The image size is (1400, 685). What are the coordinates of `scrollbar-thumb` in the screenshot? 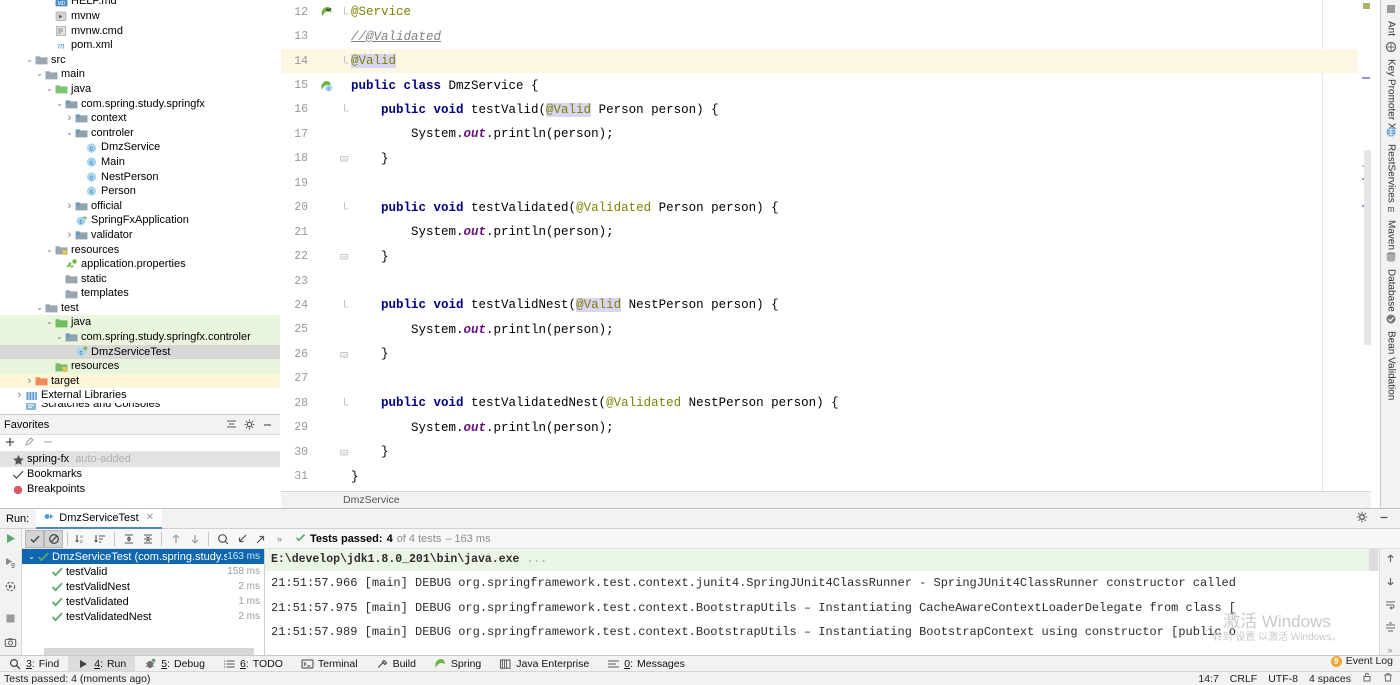 It's located at (1367, 247).